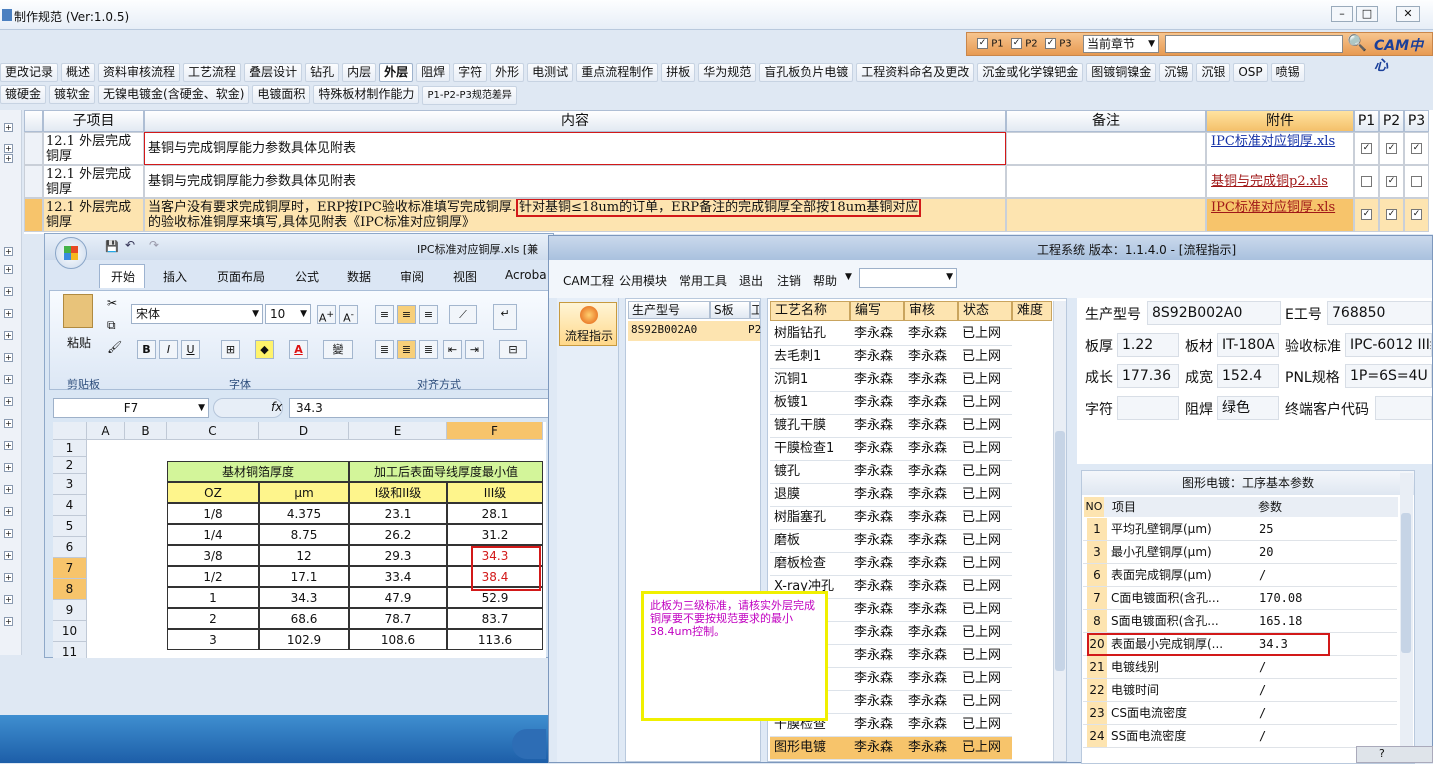 The width and height of the screenshot is (1433, 764). Describe the element at coordinates (1254, 44) in the screenshot. I see `search-input` at that location.